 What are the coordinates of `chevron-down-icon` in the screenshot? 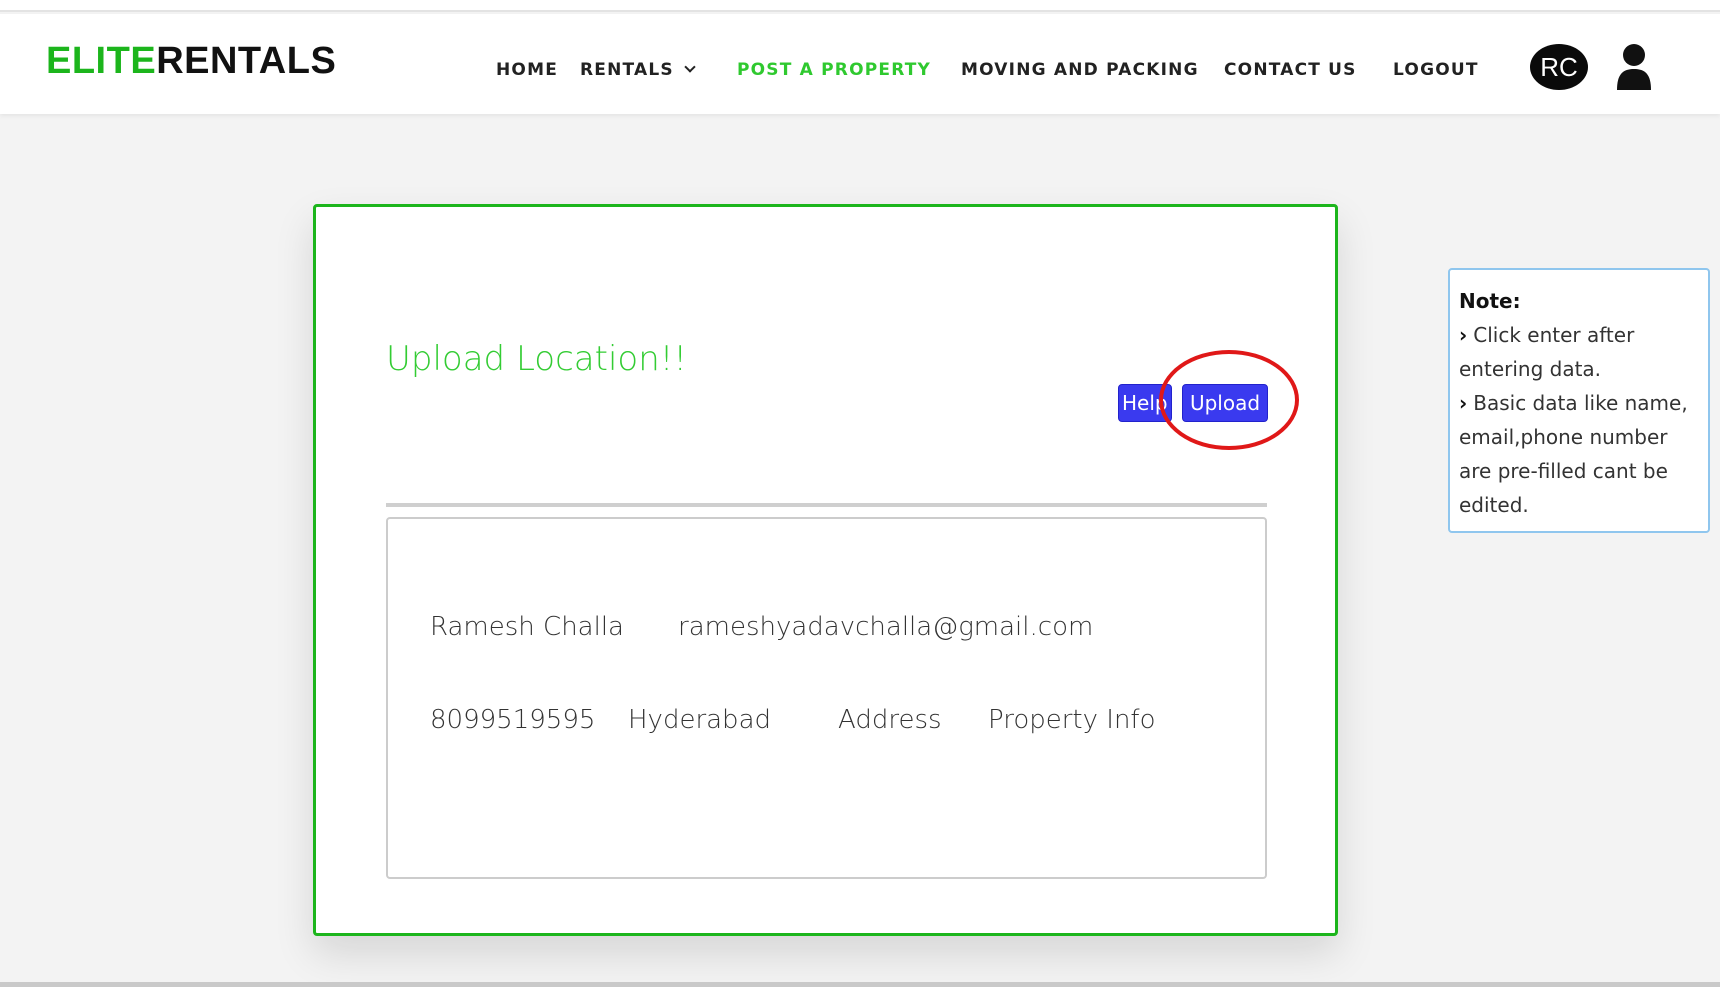 It's located at (690, 67).